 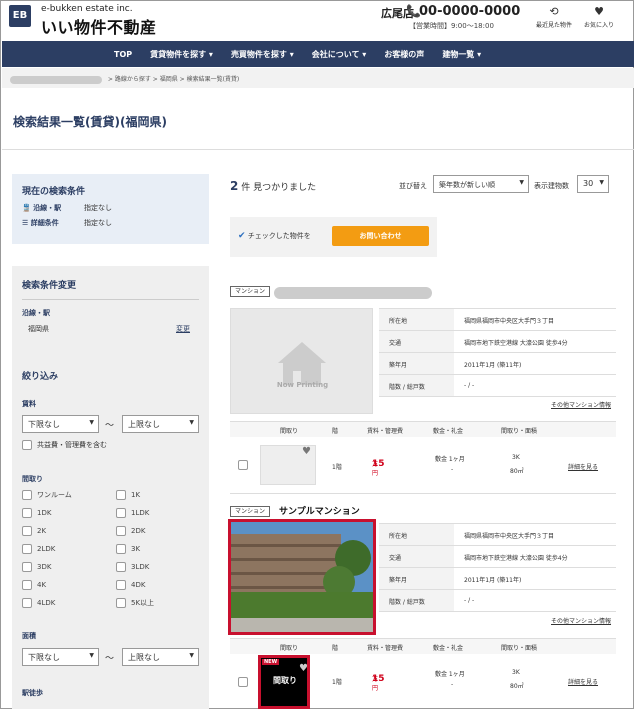 What do you see at coordinates (423, 429) in the screenshot?
I see `unit-table-header: 間取り 階 賃料・管理費 敷金・礼金 間取り・面積` at bounding box center [423, 429].